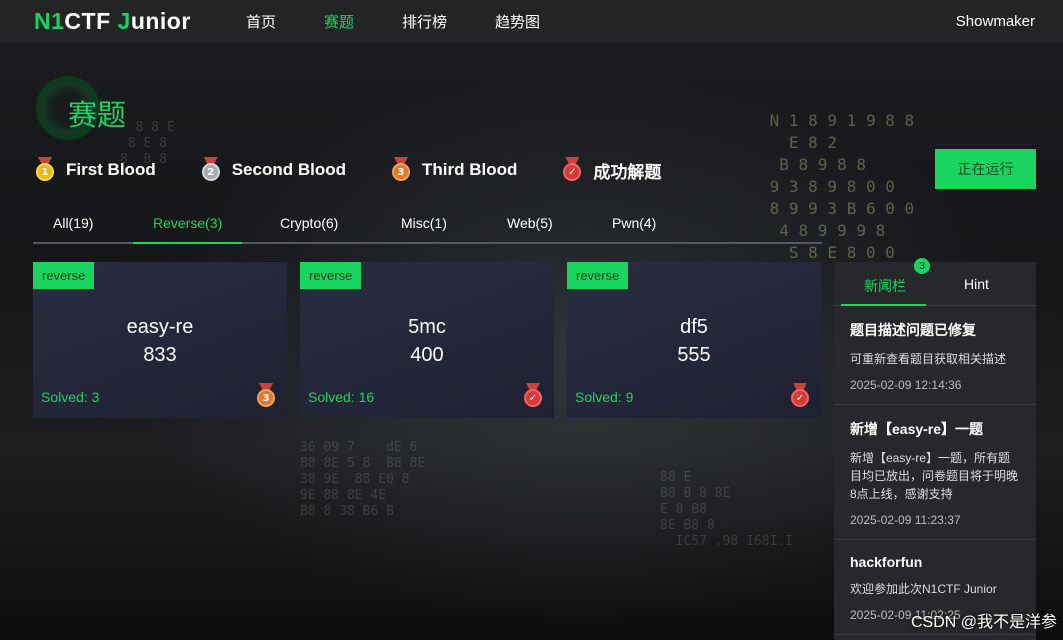 The image size is (1063, 640). I want to click on legend-first-blood: 1 First Blood, so click(95, 170).